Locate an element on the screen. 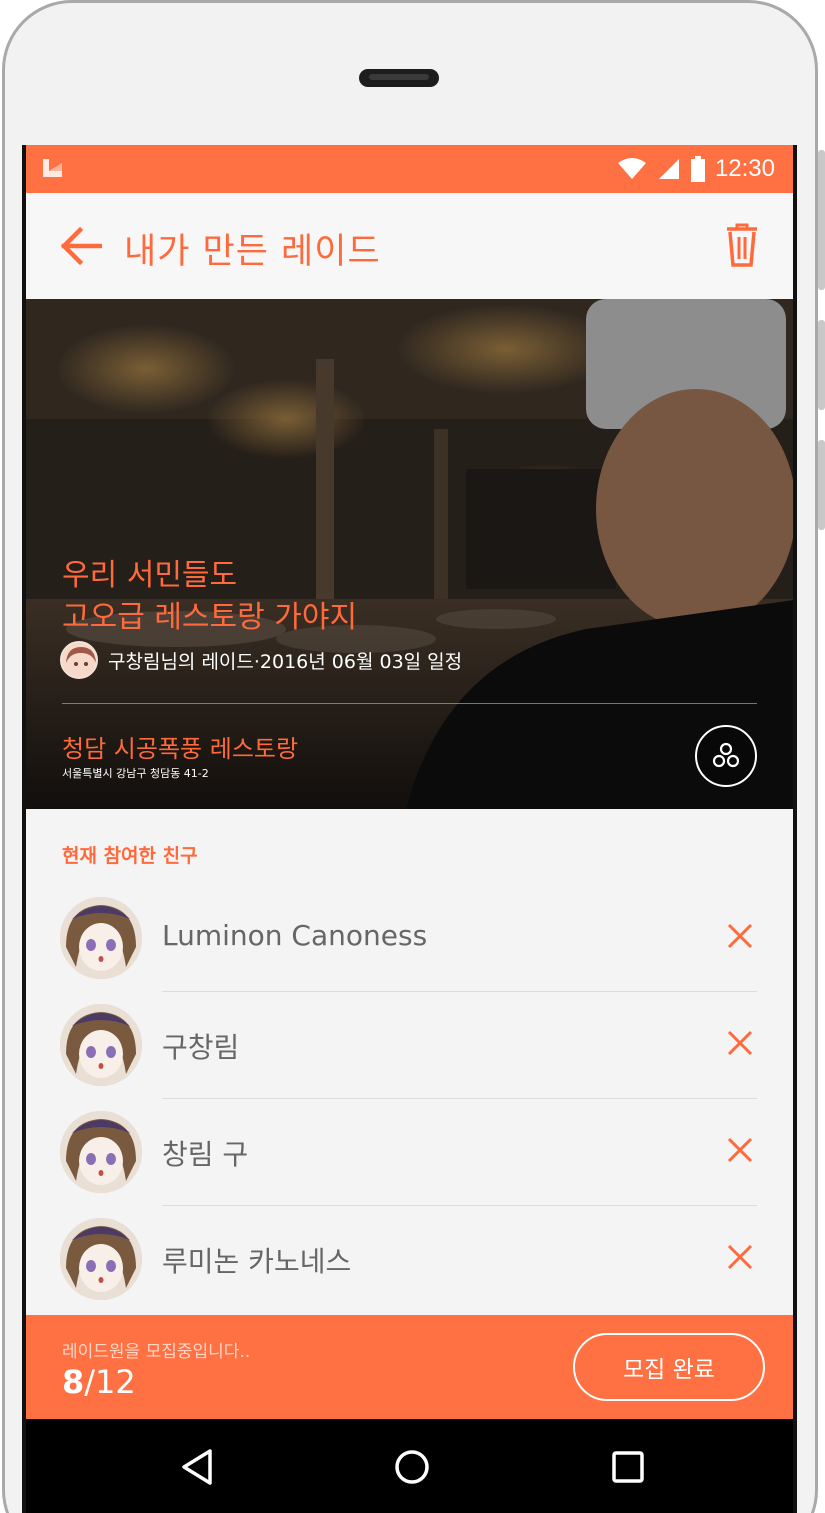  battery-icon is located at coordinates (697, 169).